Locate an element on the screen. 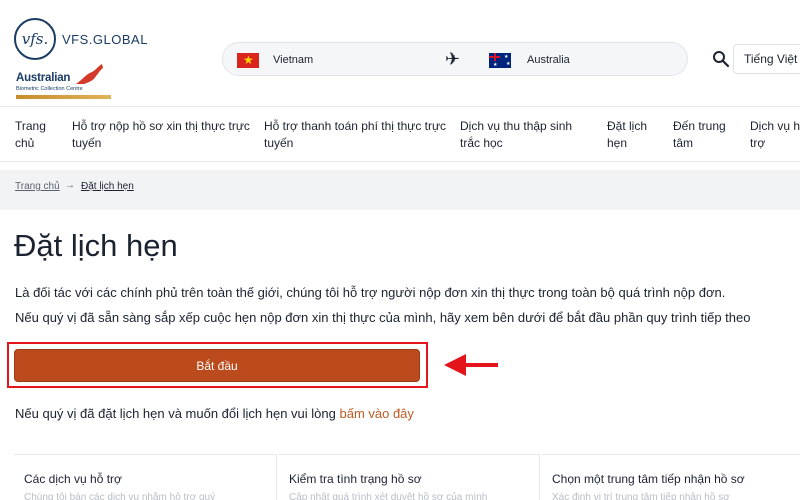 This screenshot has width=800, height=500. nav-item-home: Trang chủ is located at coordinates (35, 135).